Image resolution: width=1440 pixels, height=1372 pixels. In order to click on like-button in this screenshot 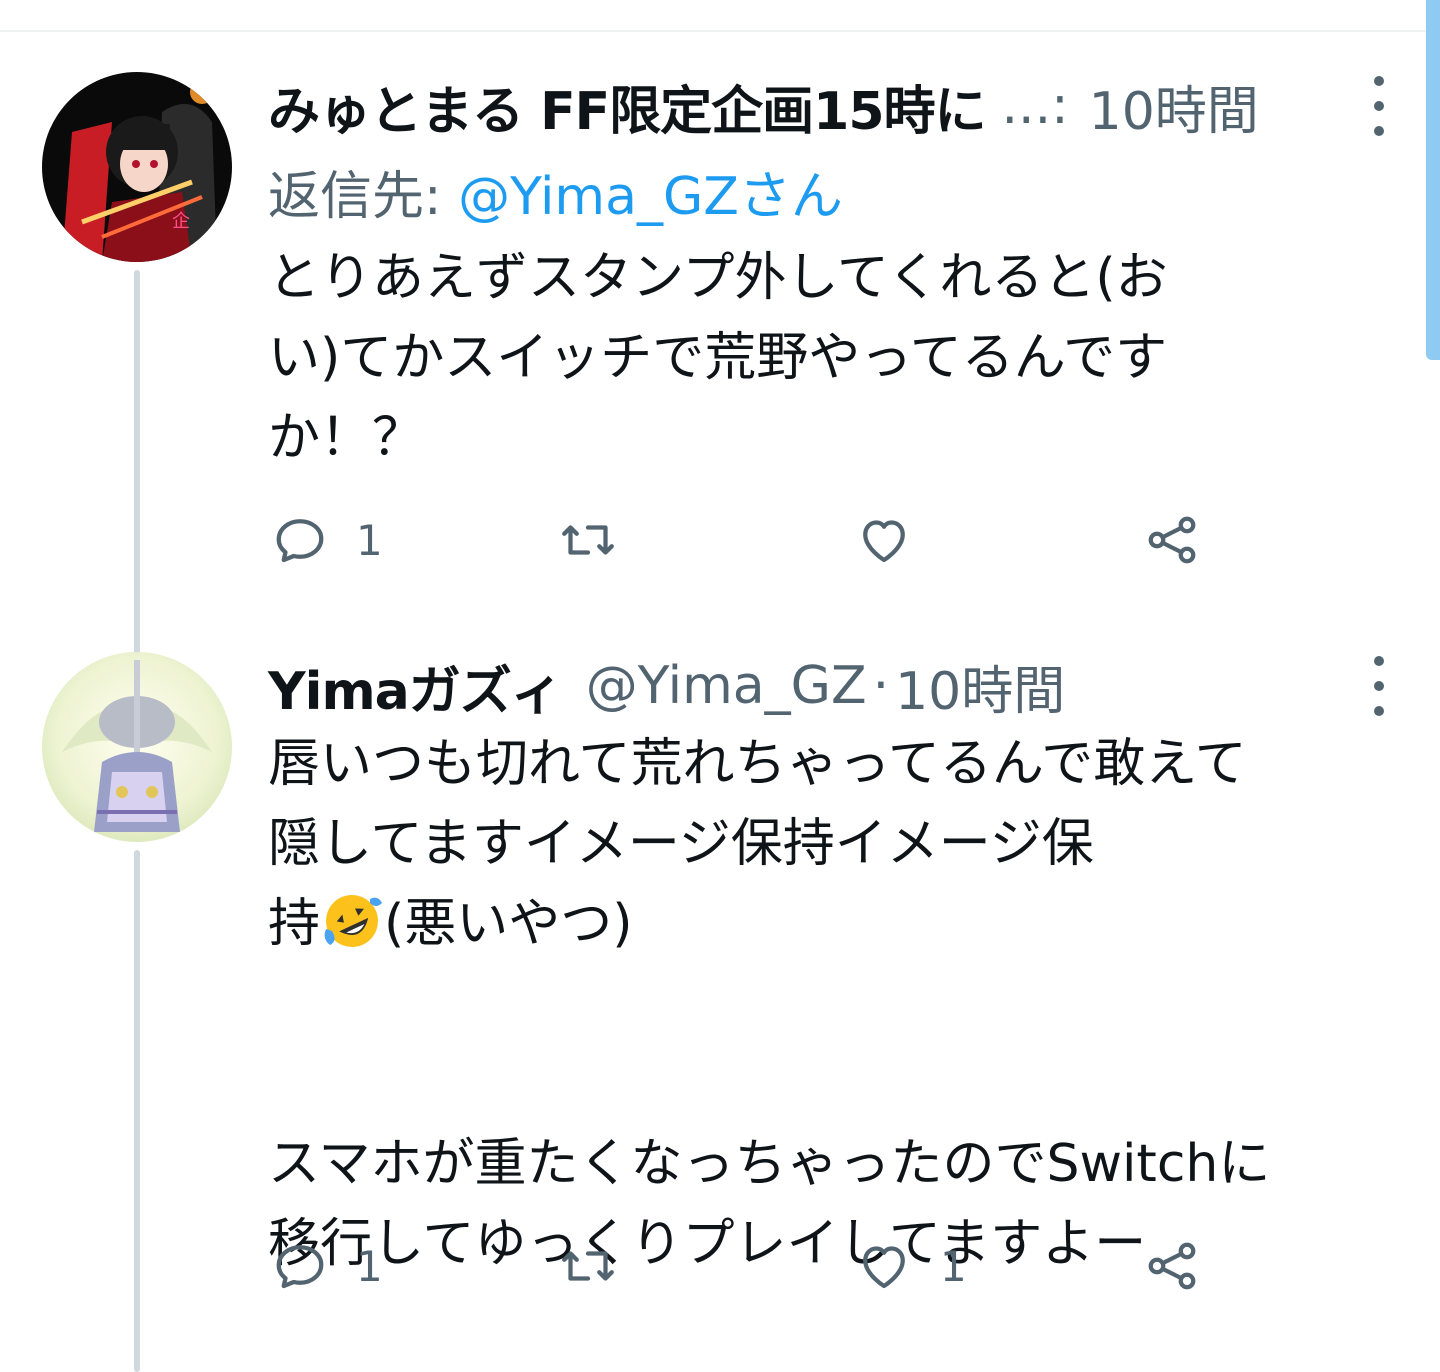, I will do `click(897, 540)`.